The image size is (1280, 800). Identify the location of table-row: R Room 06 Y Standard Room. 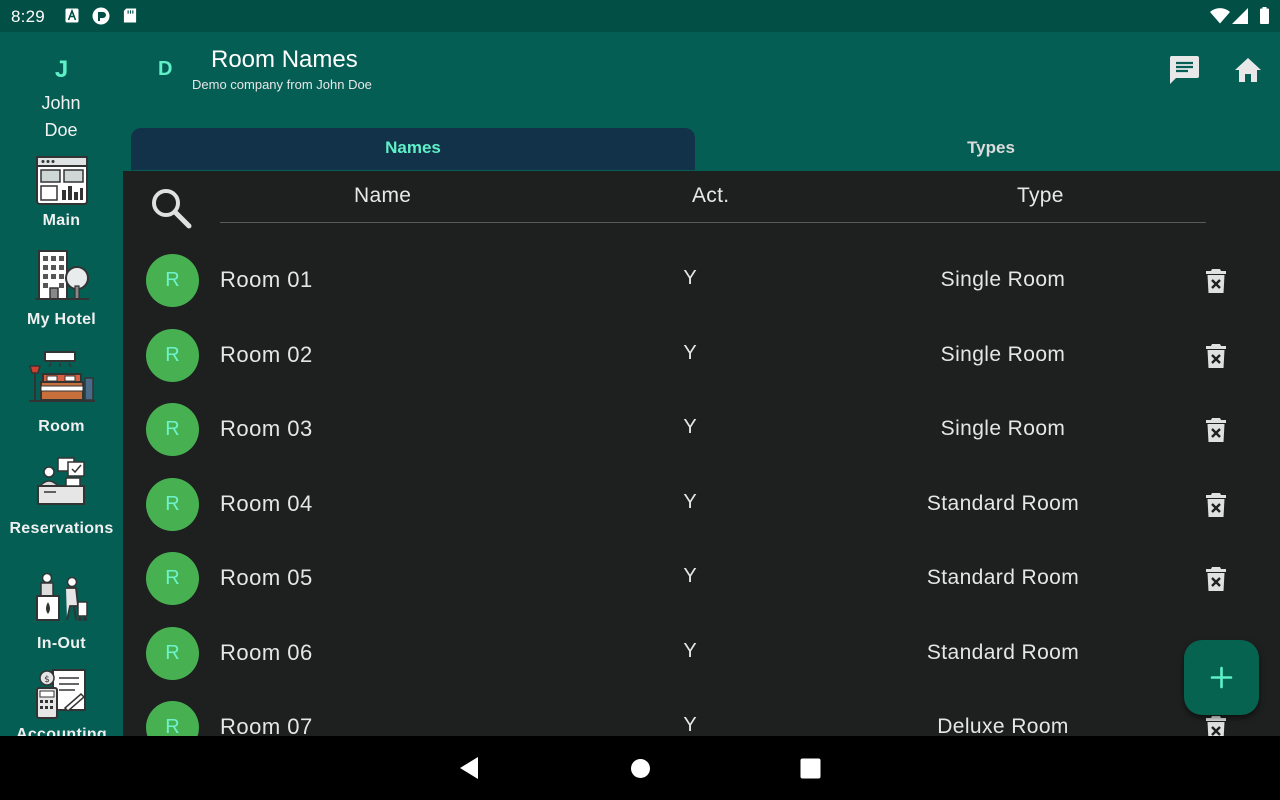
(701, 654).